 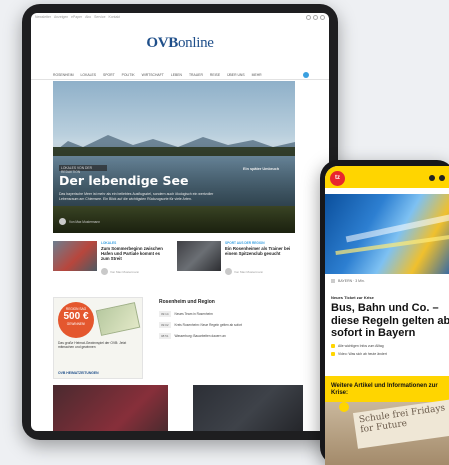 I want to click on meta-text: BAYERN · 3 Min., so click(x=351, y=281).